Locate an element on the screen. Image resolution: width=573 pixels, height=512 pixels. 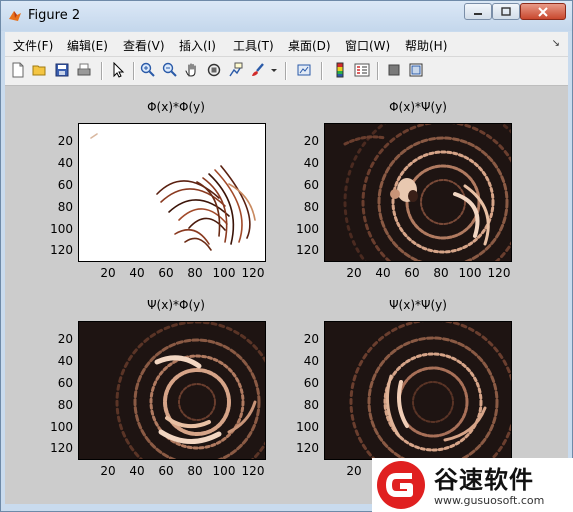
legend-button is located at coordinates (362, 70).